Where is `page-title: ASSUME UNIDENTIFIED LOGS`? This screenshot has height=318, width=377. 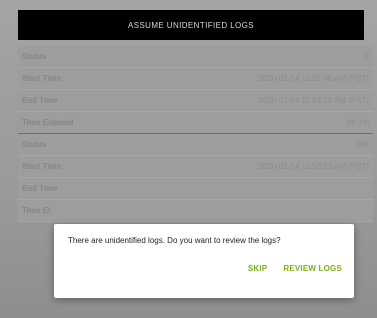 page-title: ASSUME UNIDENTIFIED LOGS is located at coordinates (191, 25).